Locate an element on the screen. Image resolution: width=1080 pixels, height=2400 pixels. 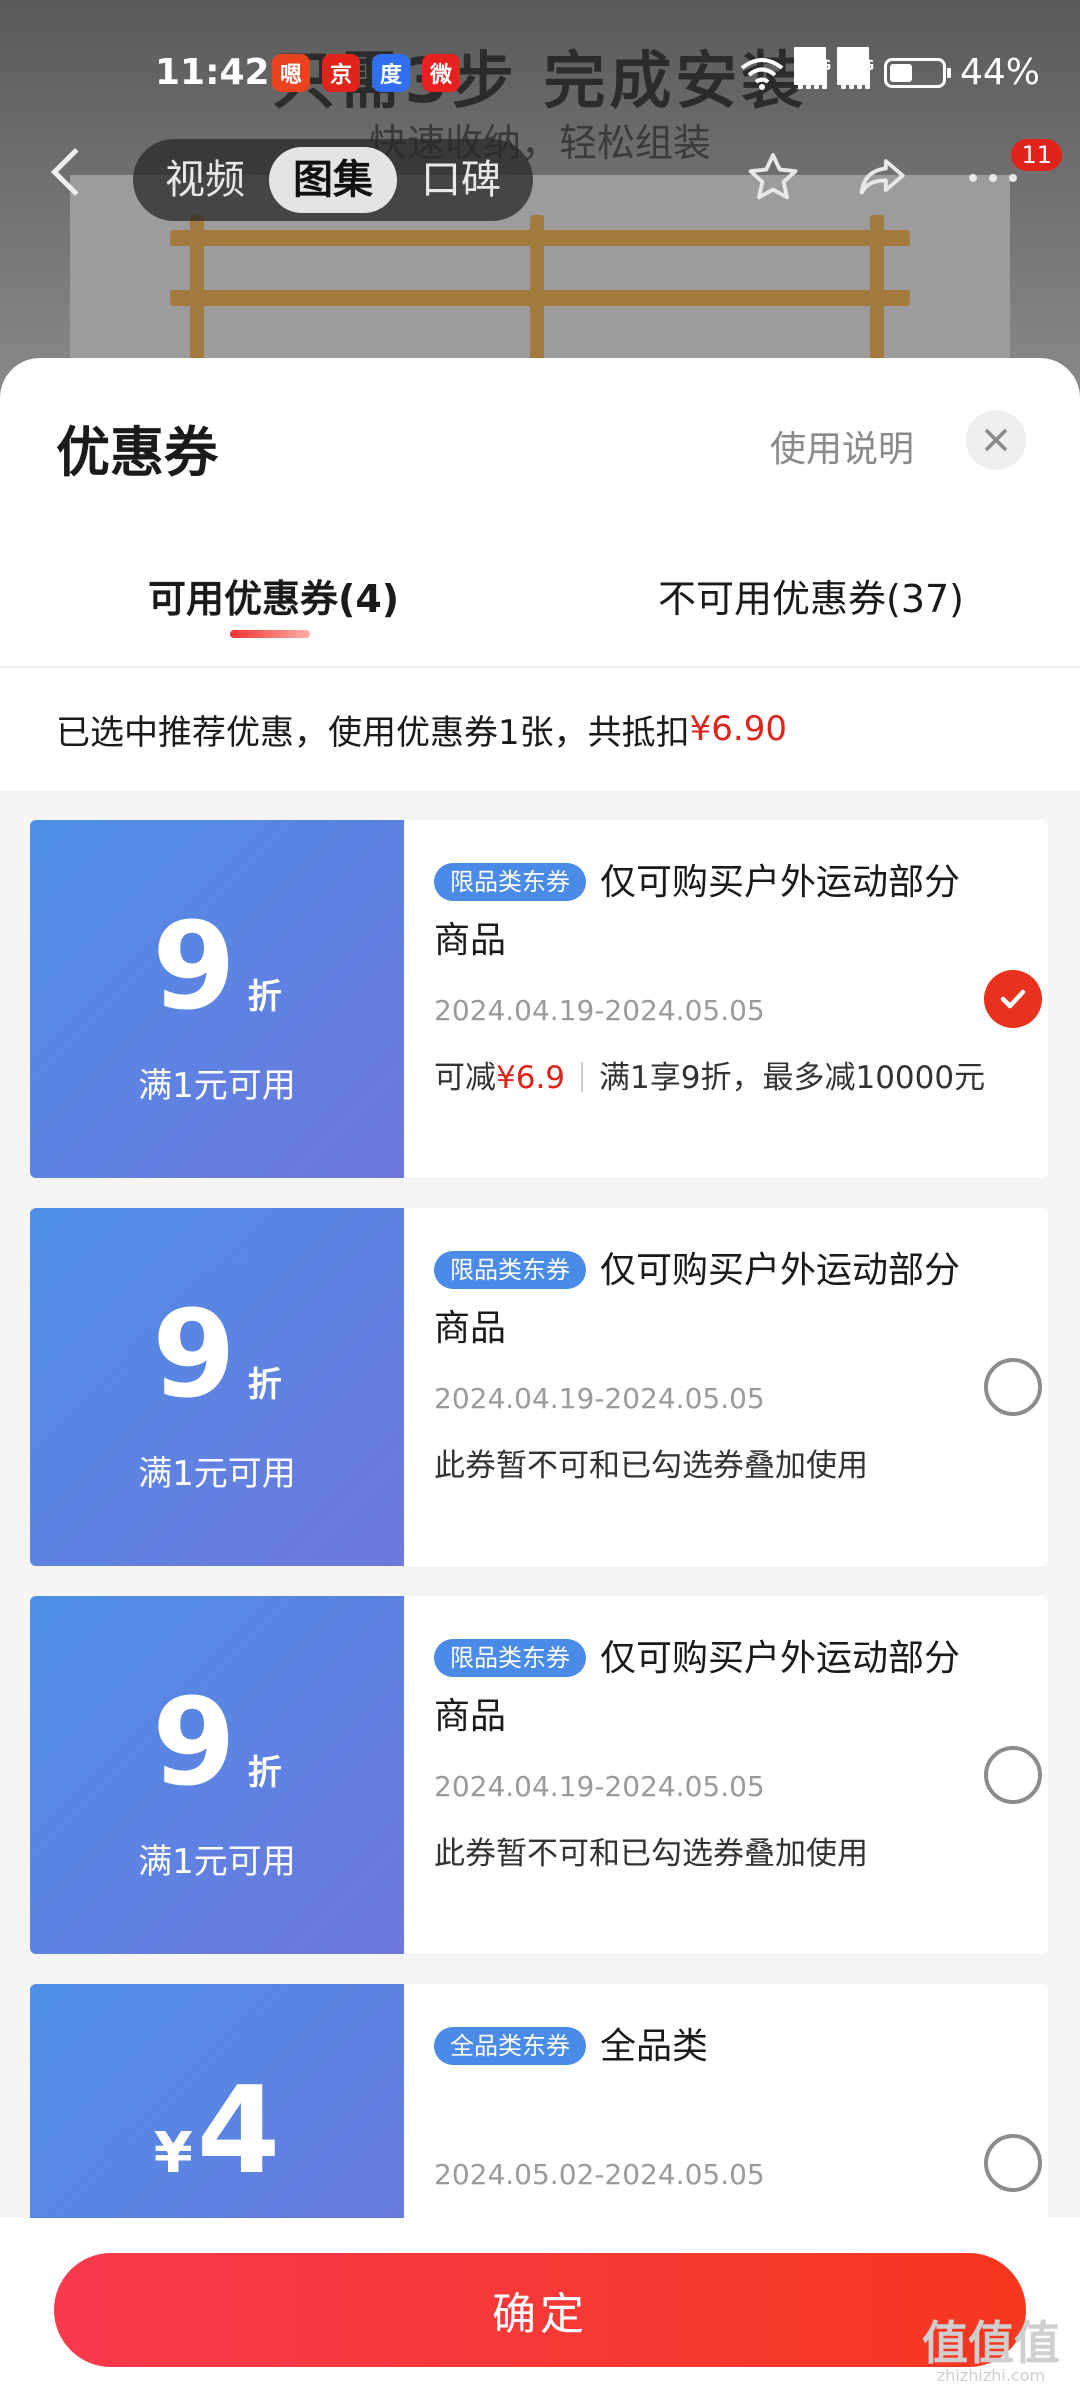
coupon-title: 全品类 is located at coordinates (654, 2046).